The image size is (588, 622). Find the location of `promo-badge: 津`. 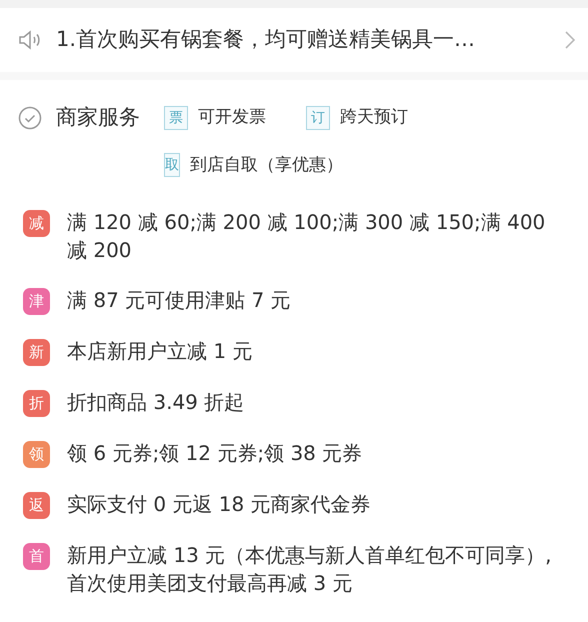

promo-badge: 津 is located at coordinates (36, 301).